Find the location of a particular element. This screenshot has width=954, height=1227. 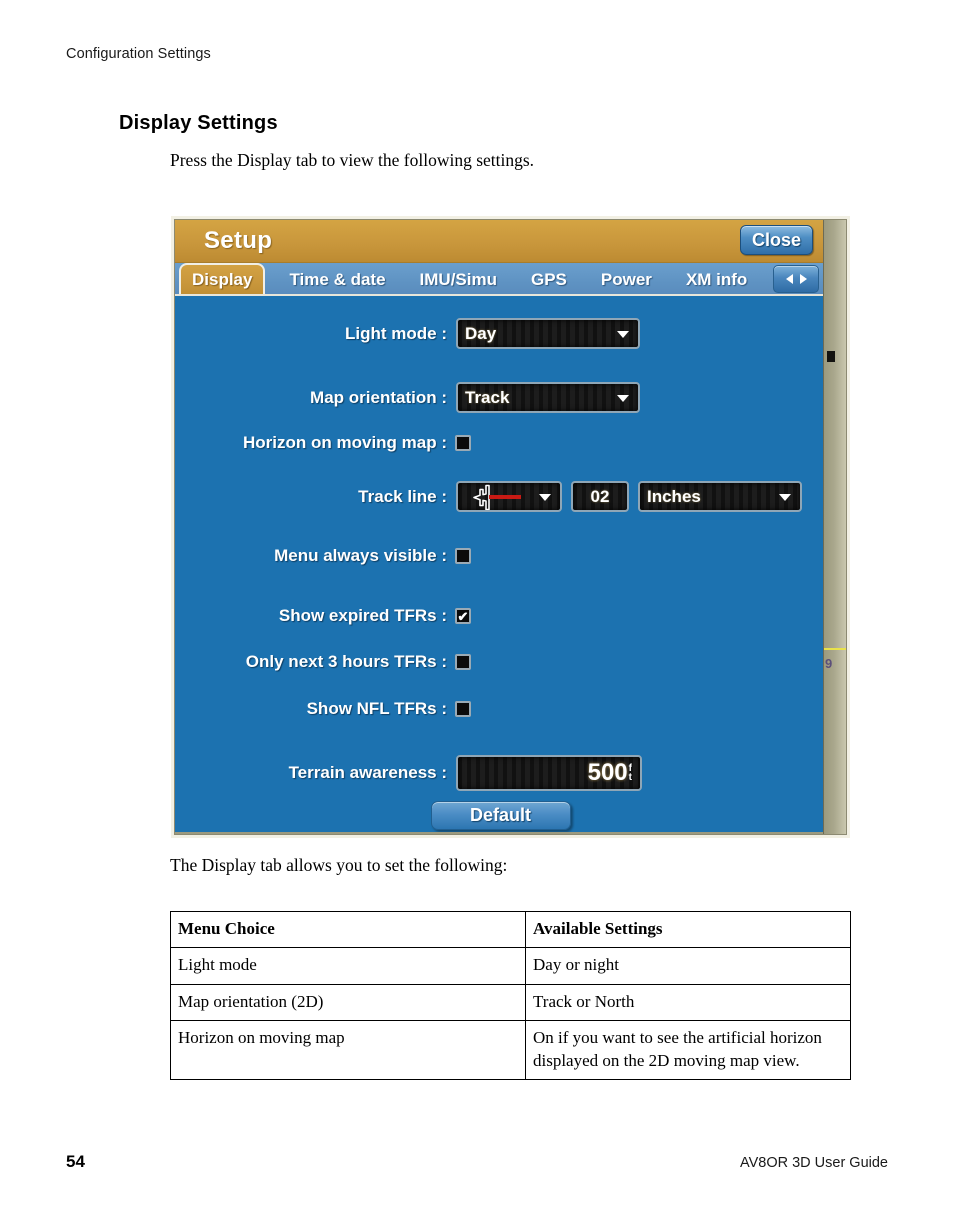

show-nfl-tfrs-checkbox is located at coordinates (463, 709).